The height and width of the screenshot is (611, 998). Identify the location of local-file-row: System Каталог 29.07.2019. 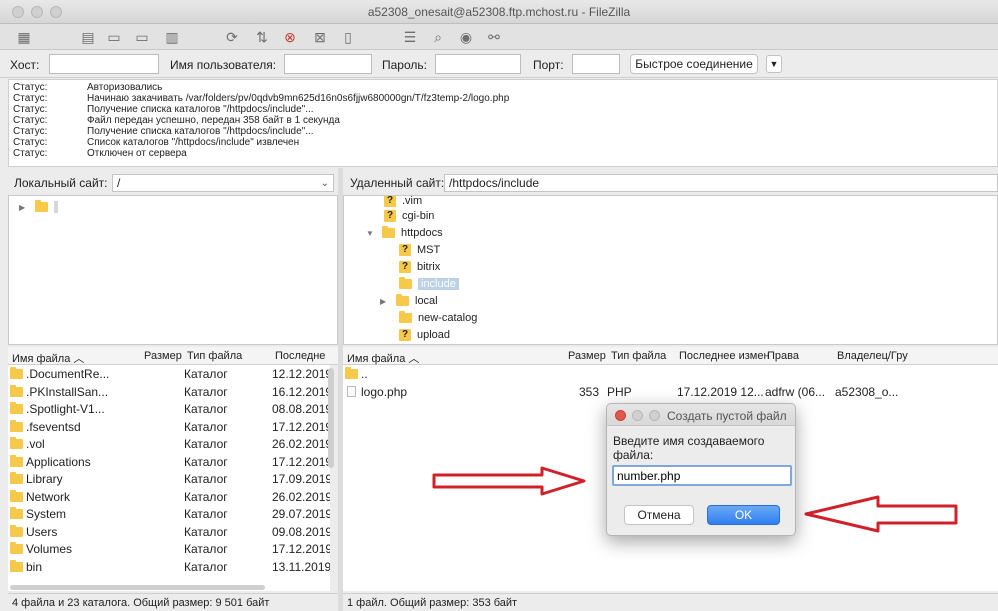
(169, 513).